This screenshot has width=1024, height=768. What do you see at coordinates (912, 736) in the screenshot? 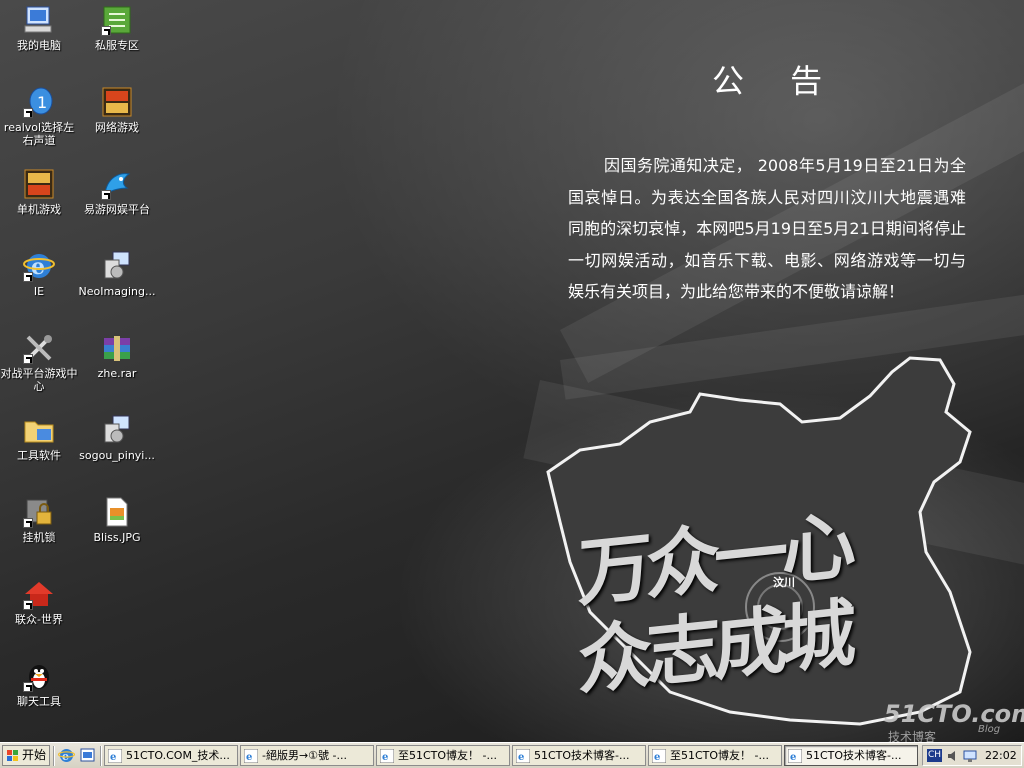
I see `watermark-subtitle: 技术博客` at bounding box center [912, 736].